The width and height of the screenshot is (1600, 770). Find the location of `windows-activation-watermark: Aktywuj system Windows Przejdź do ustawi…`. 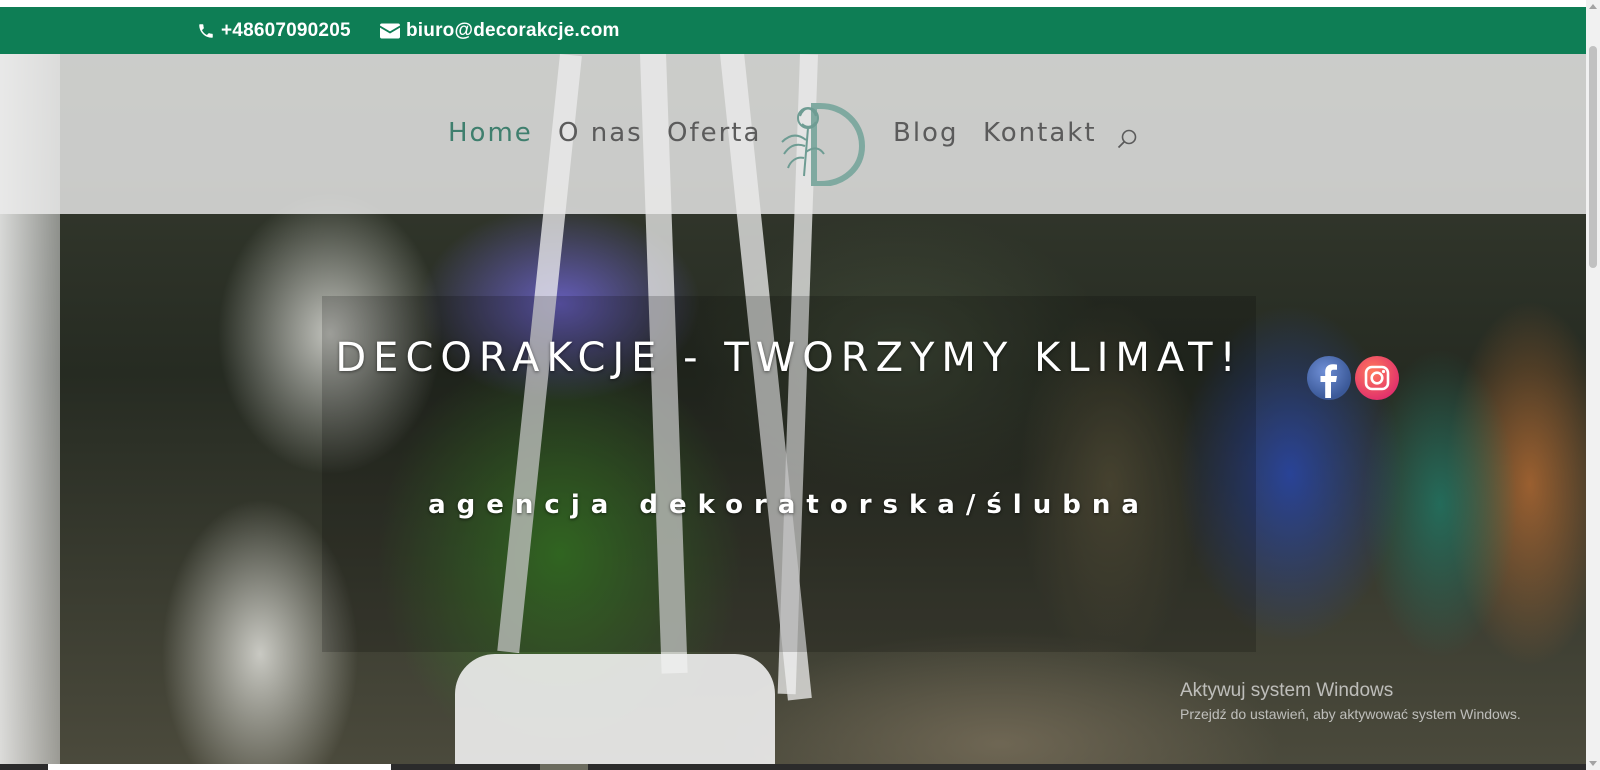

windows-activation-watermark: Aktywuj system Windows Przejdź do ustawi… is located at coordinates (1350, 701).